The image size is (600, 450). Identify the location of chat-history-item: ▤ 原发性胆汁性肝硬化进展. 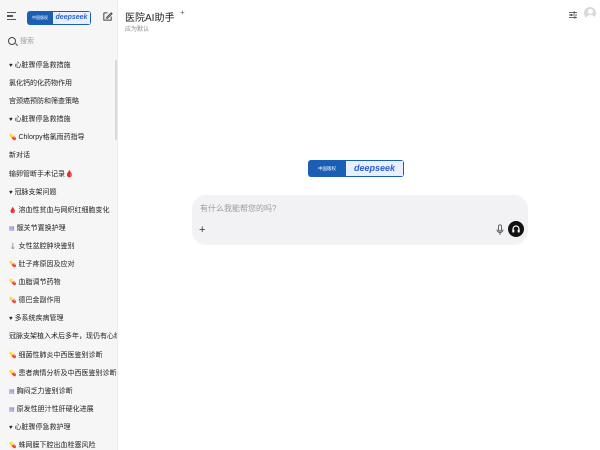
(58, 410).